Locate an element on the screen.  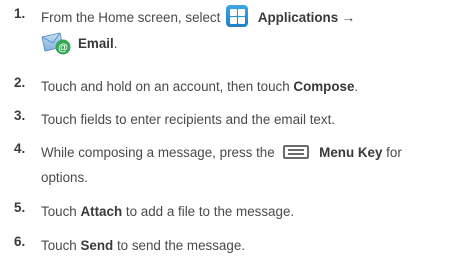
step-number: 6. is located at coordinates (20, 241).